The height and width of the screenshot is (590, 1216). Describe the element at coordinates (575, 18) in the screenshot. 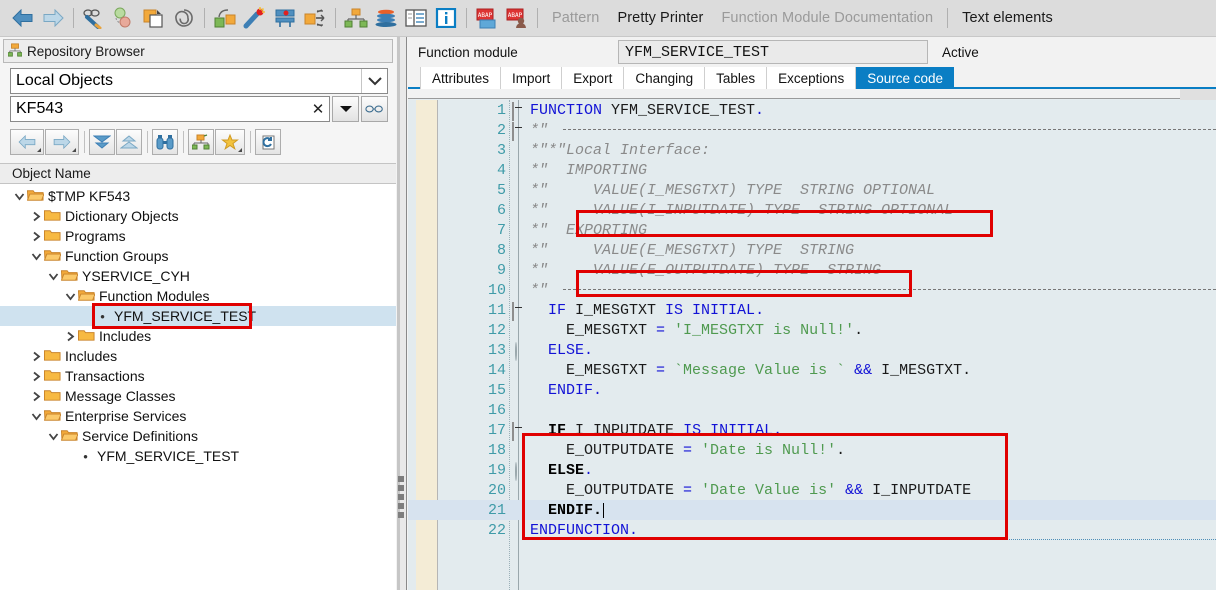

I see `toolbar-pattern-button: Pattern` at that location.